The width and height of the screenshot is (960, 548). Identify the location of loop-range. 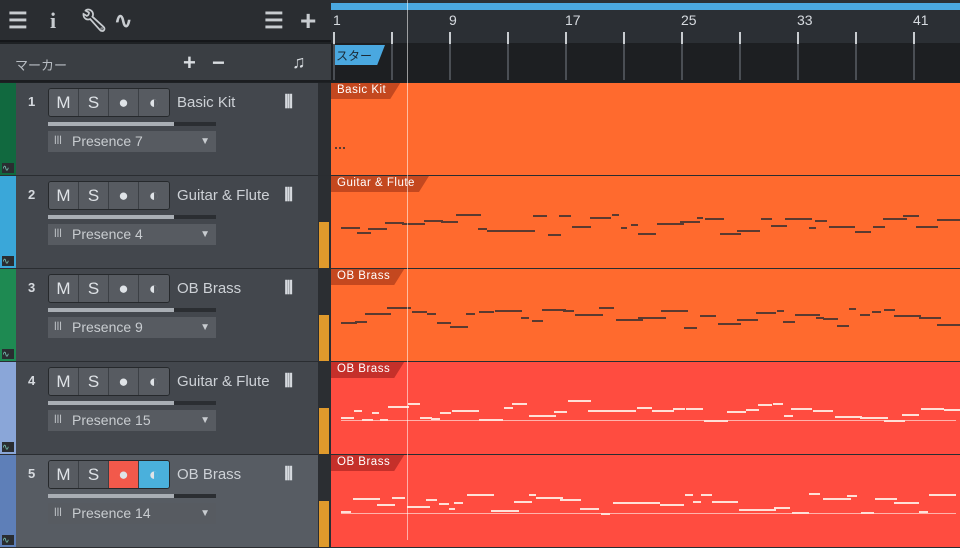
(645, 6).